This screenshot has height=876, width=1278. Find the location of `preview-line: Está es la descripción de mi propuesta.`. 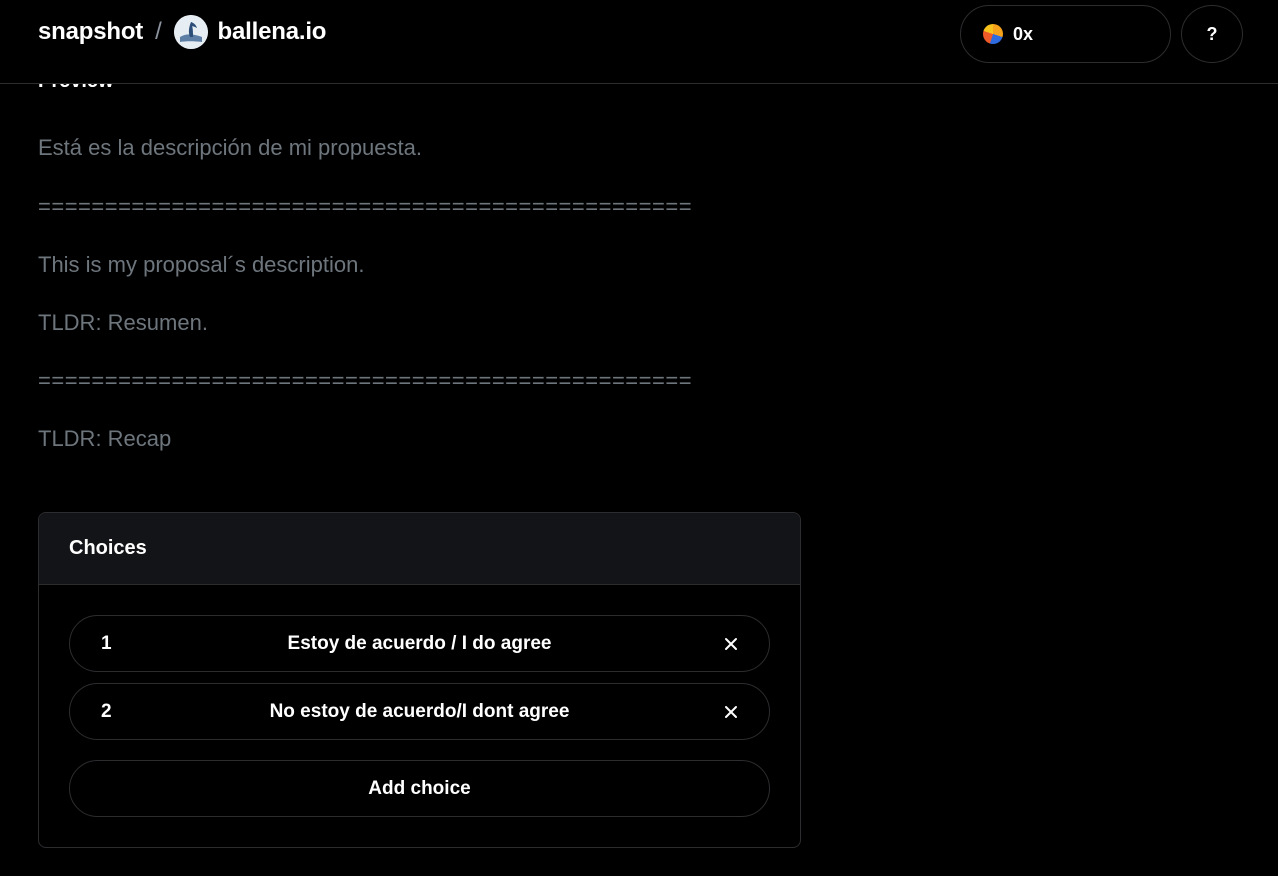

preview-line: Está es la descripción de mi propuesta. is located at coordinates (230, 147).